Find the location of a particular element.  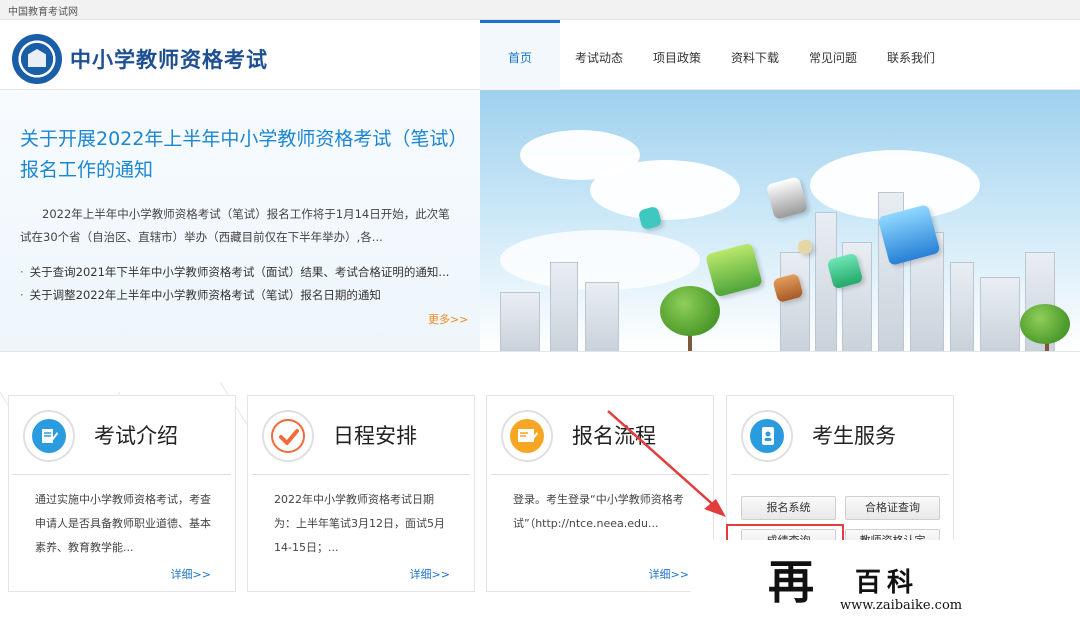

more-link: 更多>> is located at coordinates (448, 319).